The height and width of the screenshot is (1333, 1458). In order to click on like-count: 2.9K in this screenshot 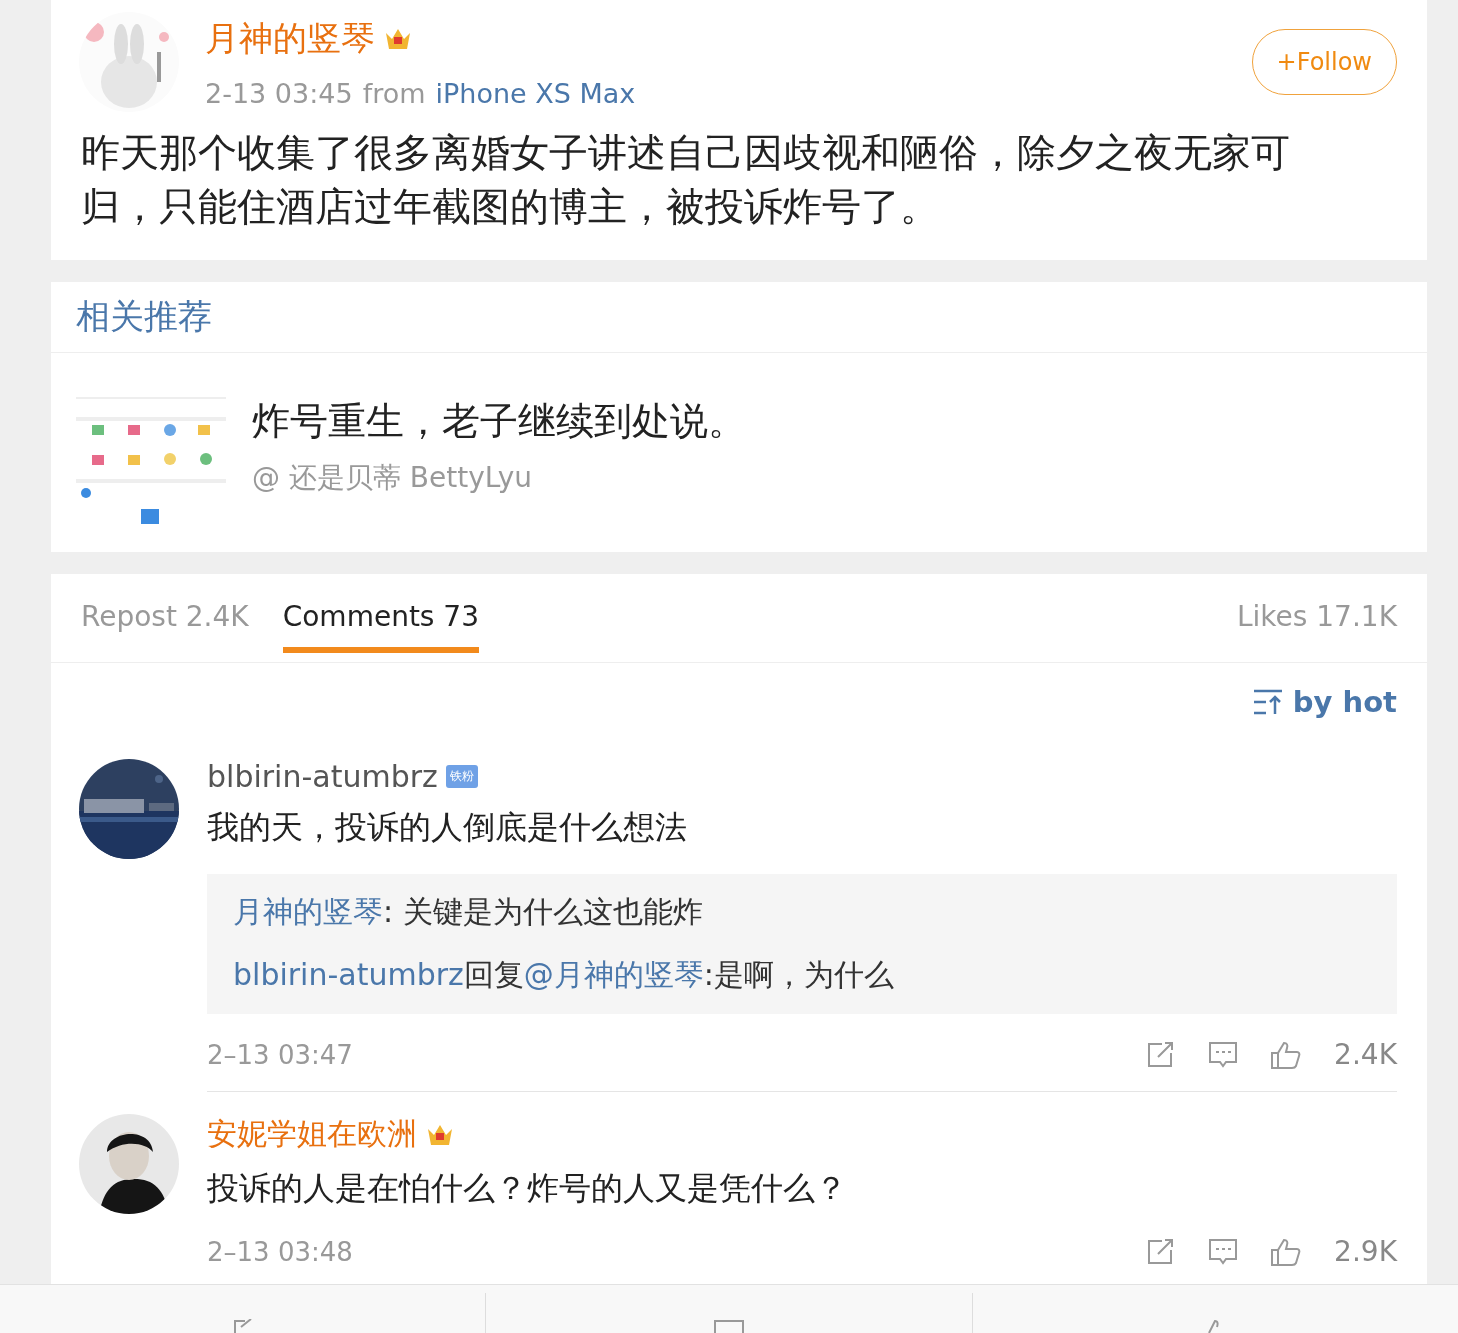, I will do `click(1365, 1251)`.